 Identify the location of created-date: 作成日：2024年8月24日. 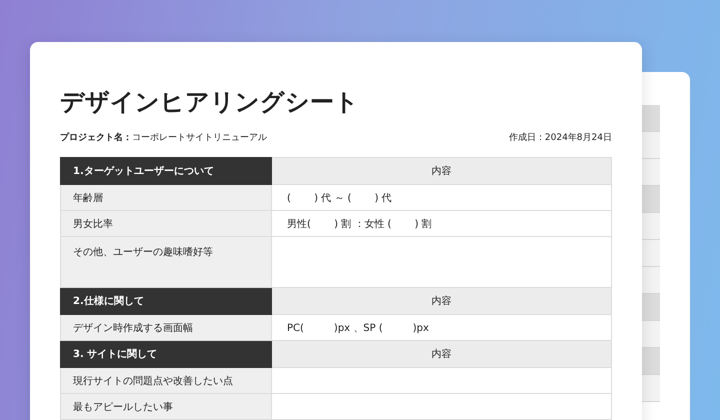
(560, 138).